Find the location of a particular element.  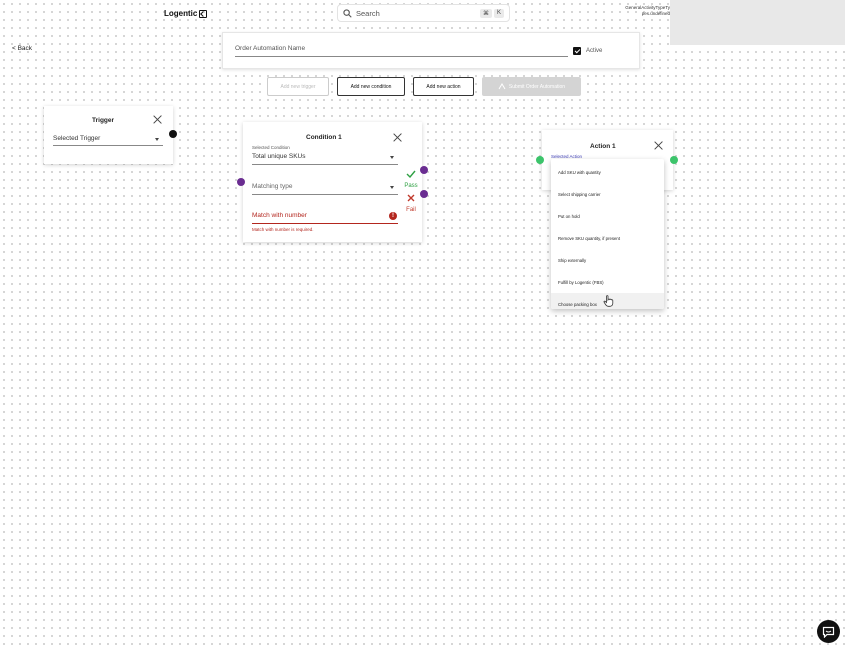

active-label: Active is located at coordinates (594, 51).